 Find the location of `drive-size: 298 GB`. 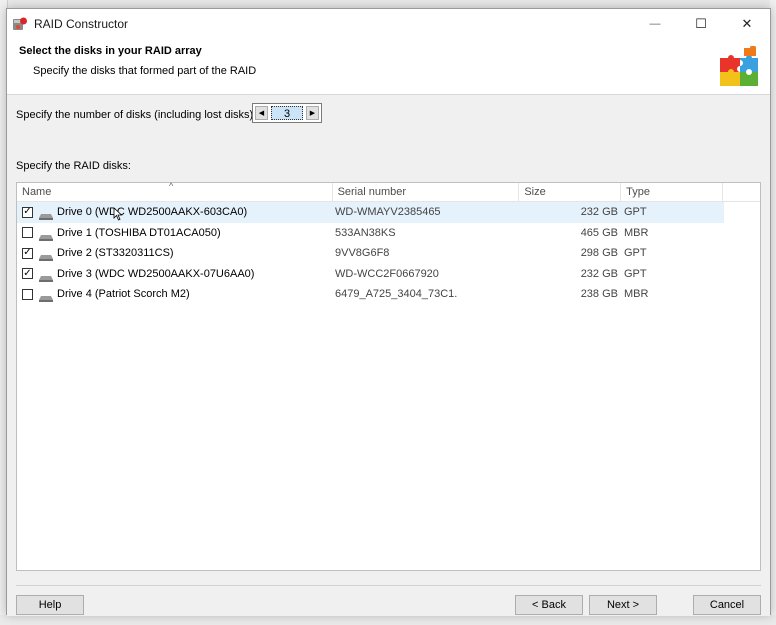

drive-size: 298 GB is located at coordinates (599, 253).